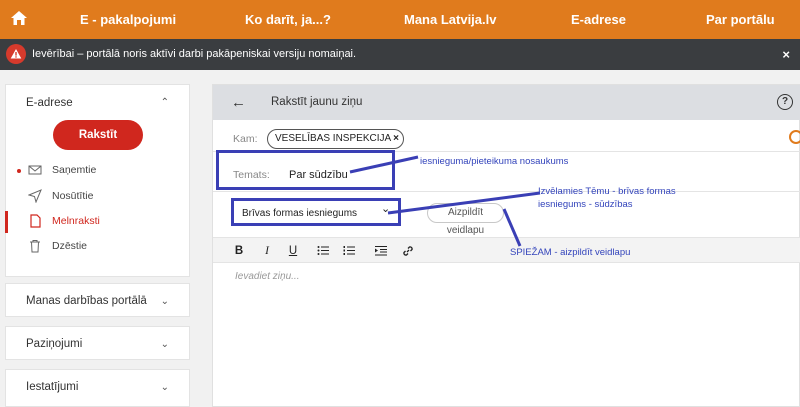  Describe the element at coordinates (607, 191) in the screenshot. I see `annotation-form-1: Izvēlamies Tēmu - brīvas formas` at that location.